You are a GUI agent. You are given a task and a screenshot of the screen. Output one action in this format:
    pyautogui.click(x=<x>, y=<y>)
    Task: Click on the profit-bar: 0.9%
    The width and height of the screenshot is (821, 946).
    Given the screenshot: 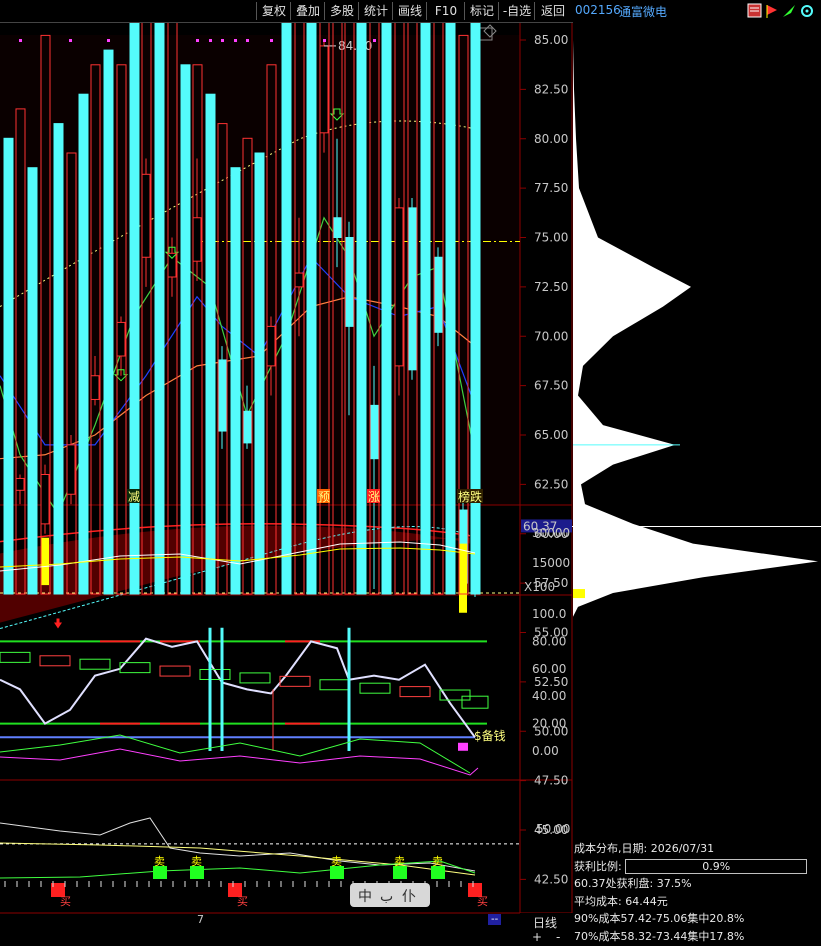 What is the action you would take?
    pyautogui.click(x=716, y=866)
    